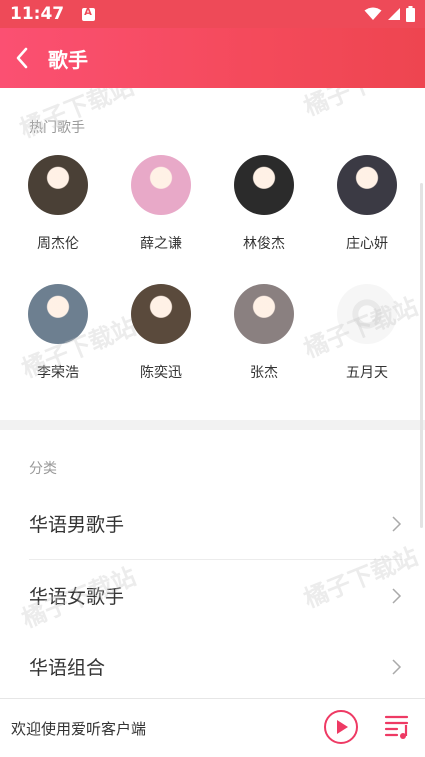  What do you see at coordinates (264, 373) in the screenshot?
I see `singer-name: 张杰` at bounding box center [264, 373].